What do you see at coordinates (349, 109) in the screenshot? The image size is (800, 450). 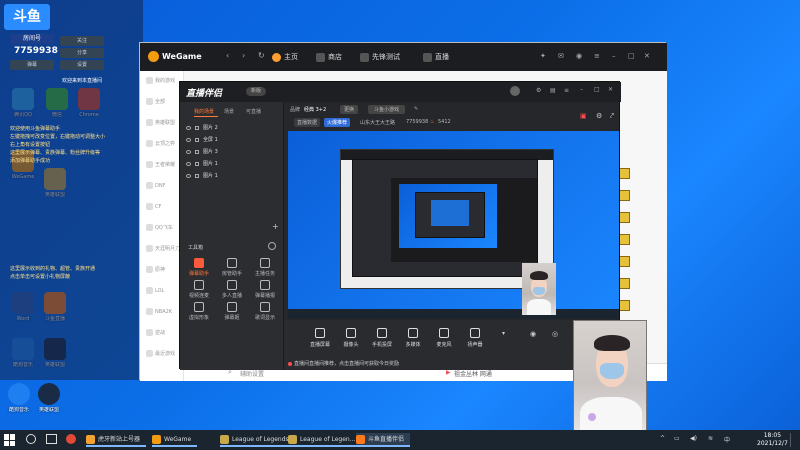 I see `change-category-button: 更换` at bounding box center [349, 109].